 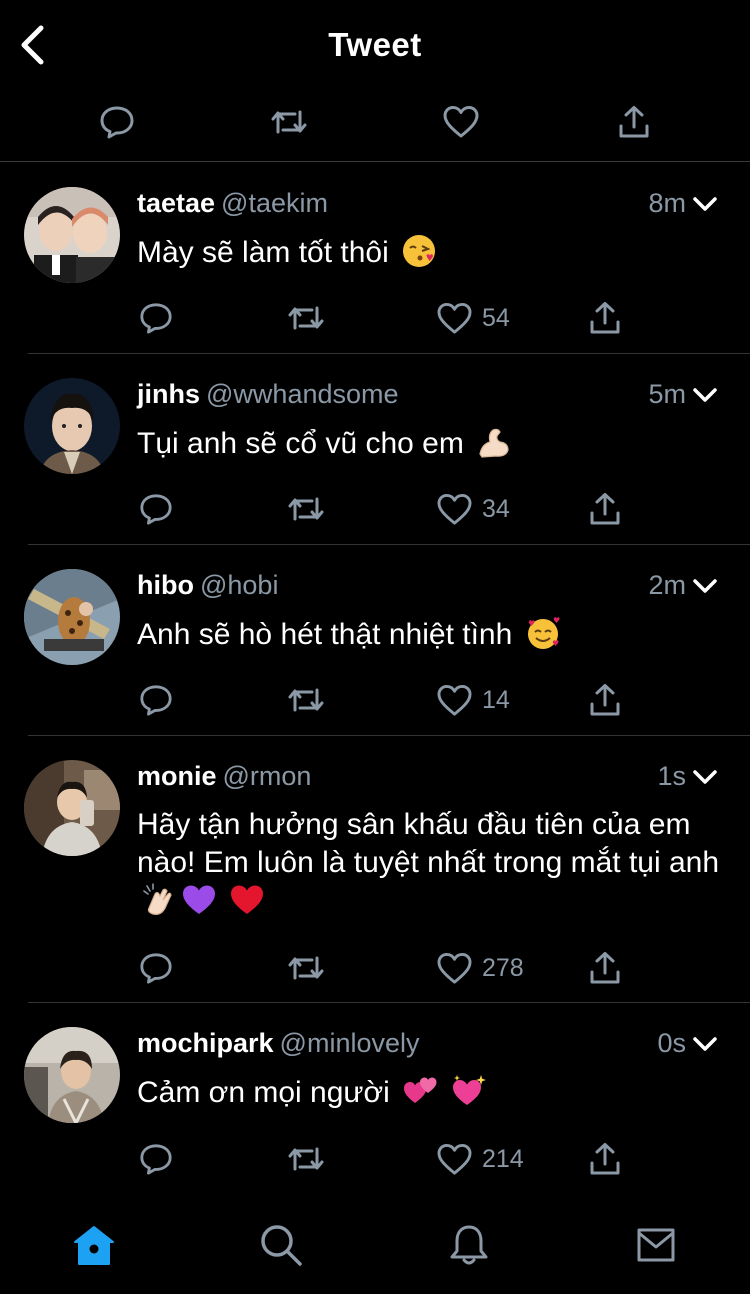 What do you see at coordinates (267, 776) in the screenshot?
I see `user-handle: @rmon` at bounding box center [267, 776].